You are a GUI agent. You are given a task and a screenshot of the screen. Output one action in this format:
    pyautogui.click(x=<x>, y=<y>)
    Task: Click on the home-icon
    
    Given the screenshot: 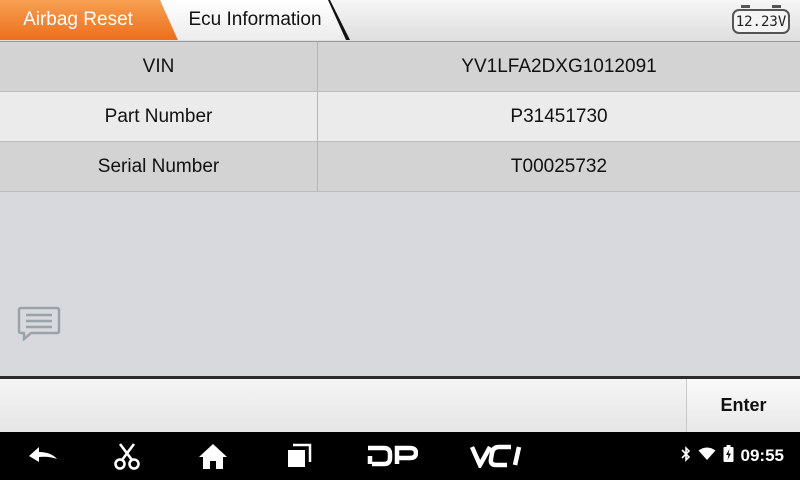 What is the action you would take?
    pyautogui.click(x=213, y=456)
    